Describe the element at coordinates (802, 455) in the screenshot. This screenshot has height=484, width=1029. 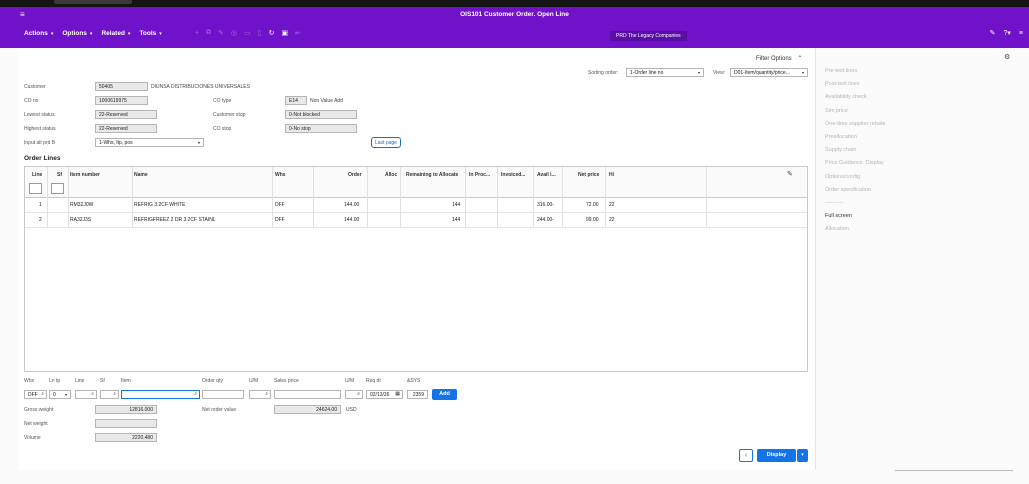
I see `display-dropdown-button: ▾` at that location.